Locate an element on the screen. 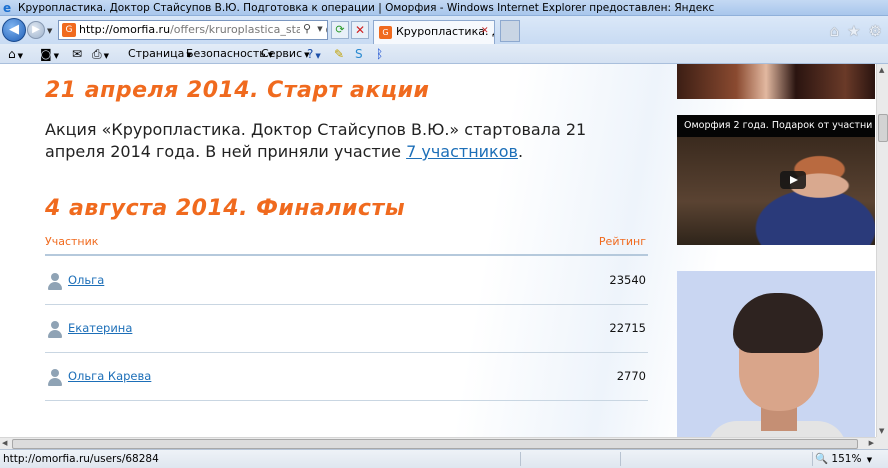 This screenshot has height=468, width=888. mail-icon: ✉ is located at coordinates (77, 54).